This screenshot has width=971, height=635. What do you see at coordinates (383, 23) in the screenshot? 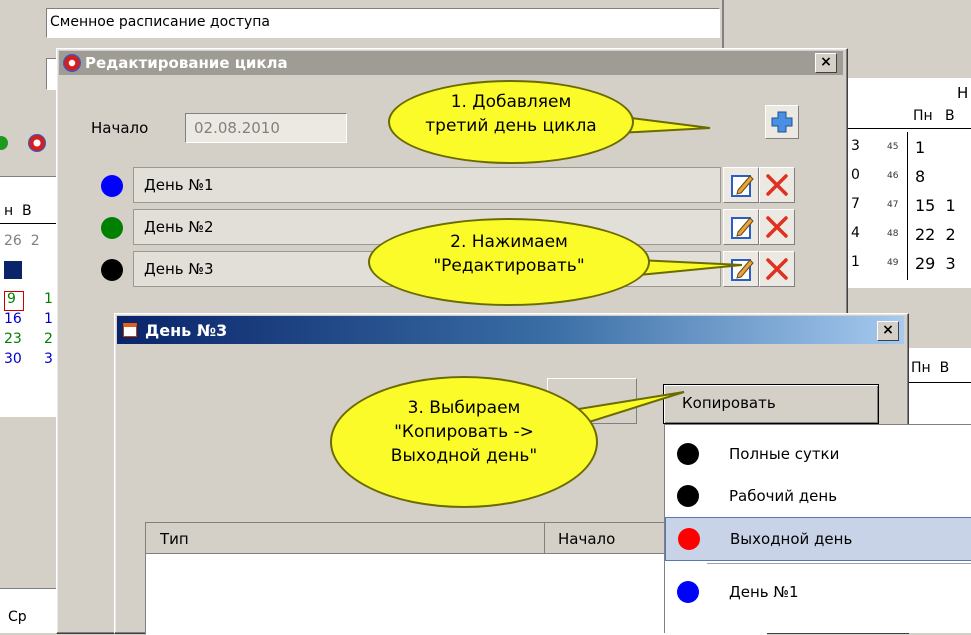
I see `schedule-name-field: Сменное расписание доступа` at bounding box center [383, 23].